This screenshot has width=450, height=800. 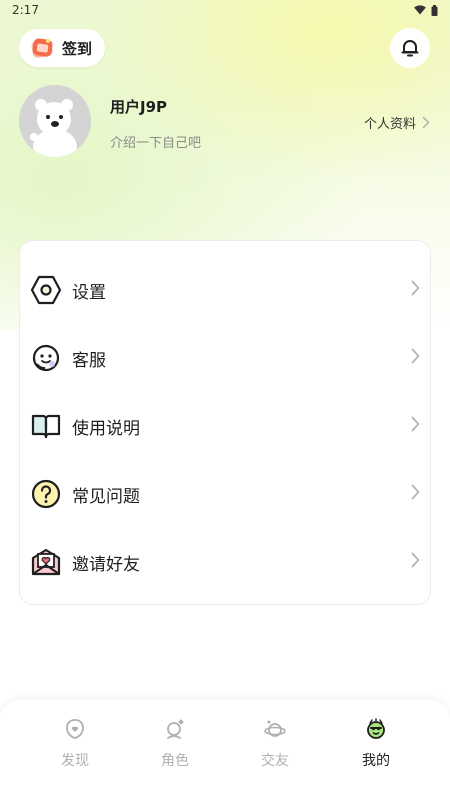 What do you see at coordinates (46, 290) in the screenshot?
I see `settings-hex-icon` at bounding box center [46, 290].